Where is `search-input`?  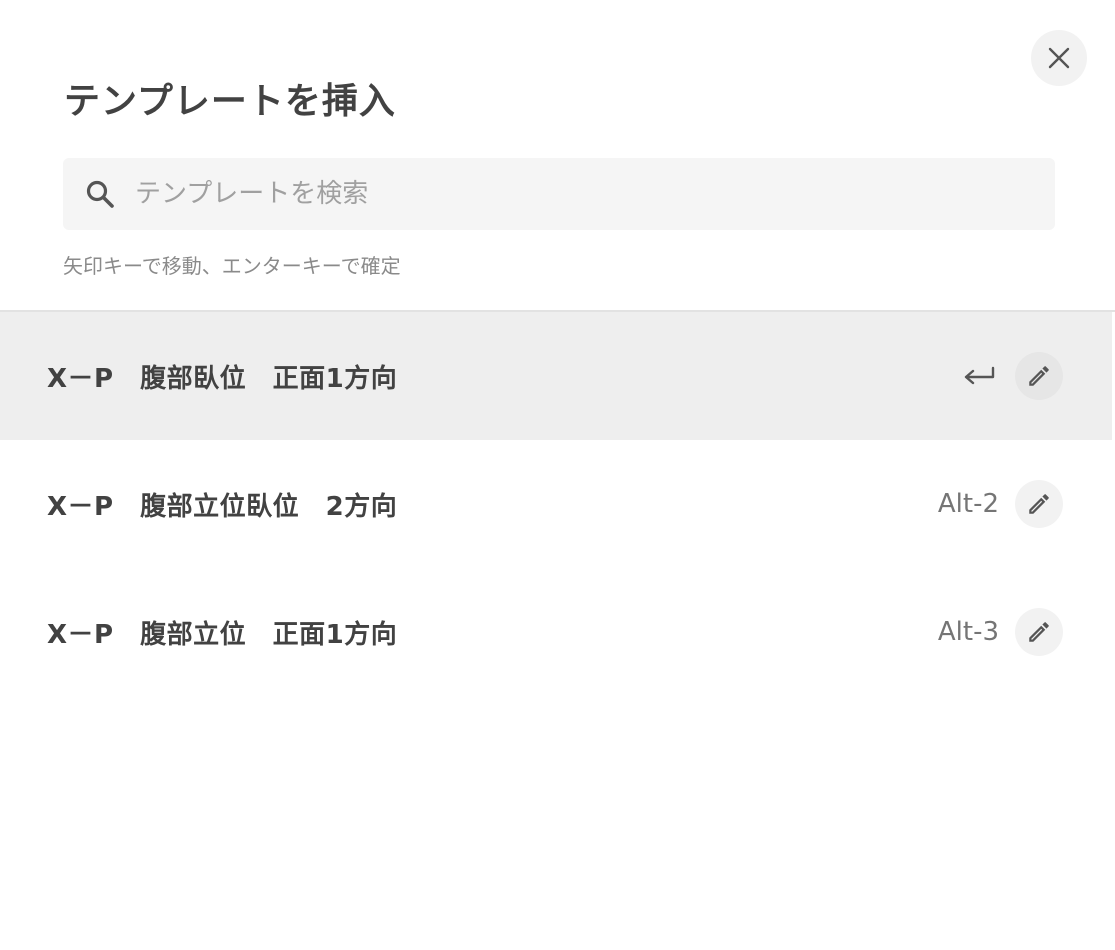 search-input is located at coordinates (595, 194).